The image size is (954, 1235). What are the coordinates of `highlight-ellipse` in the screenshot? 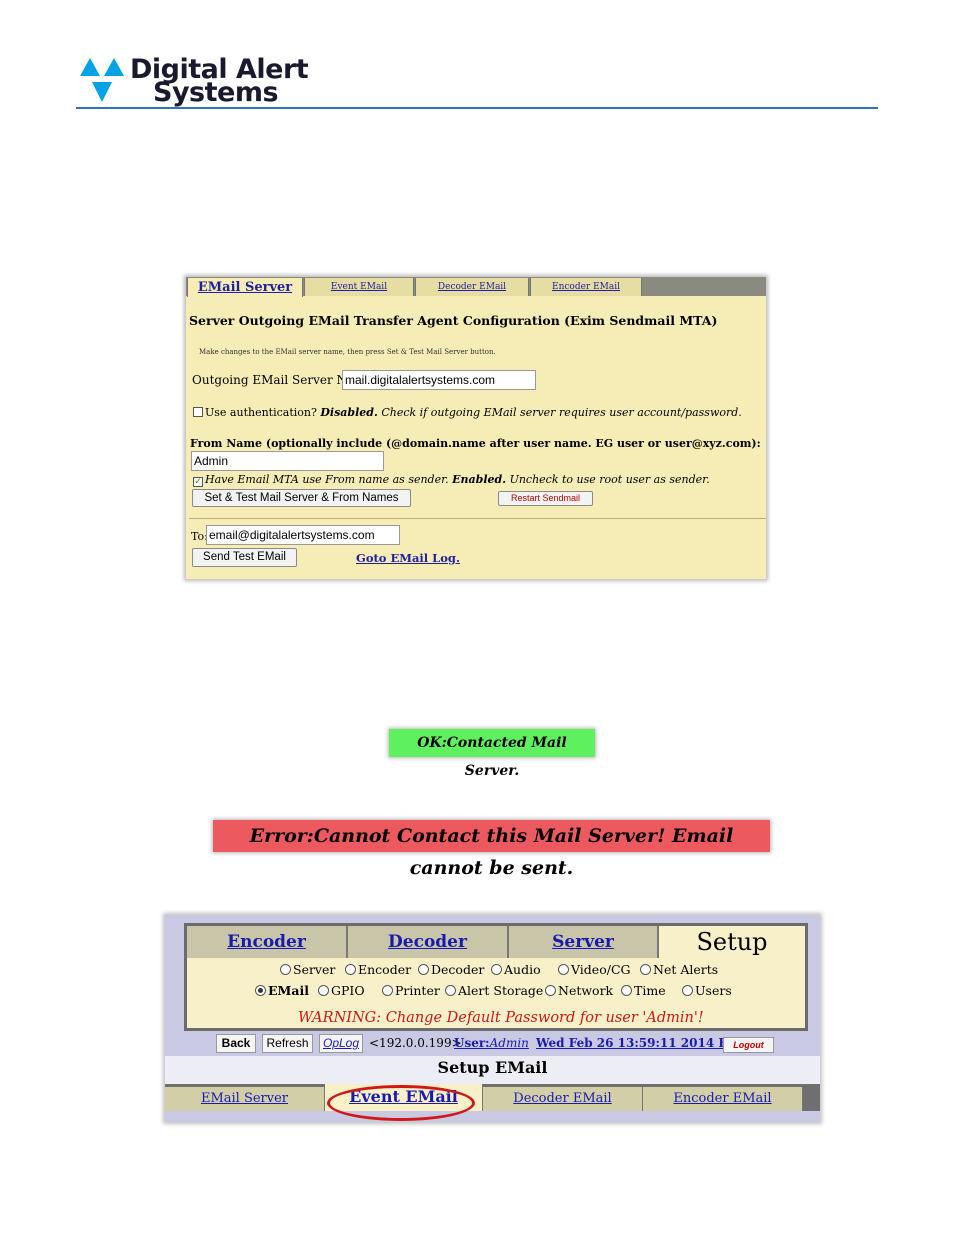 It's located at (401, 1103).